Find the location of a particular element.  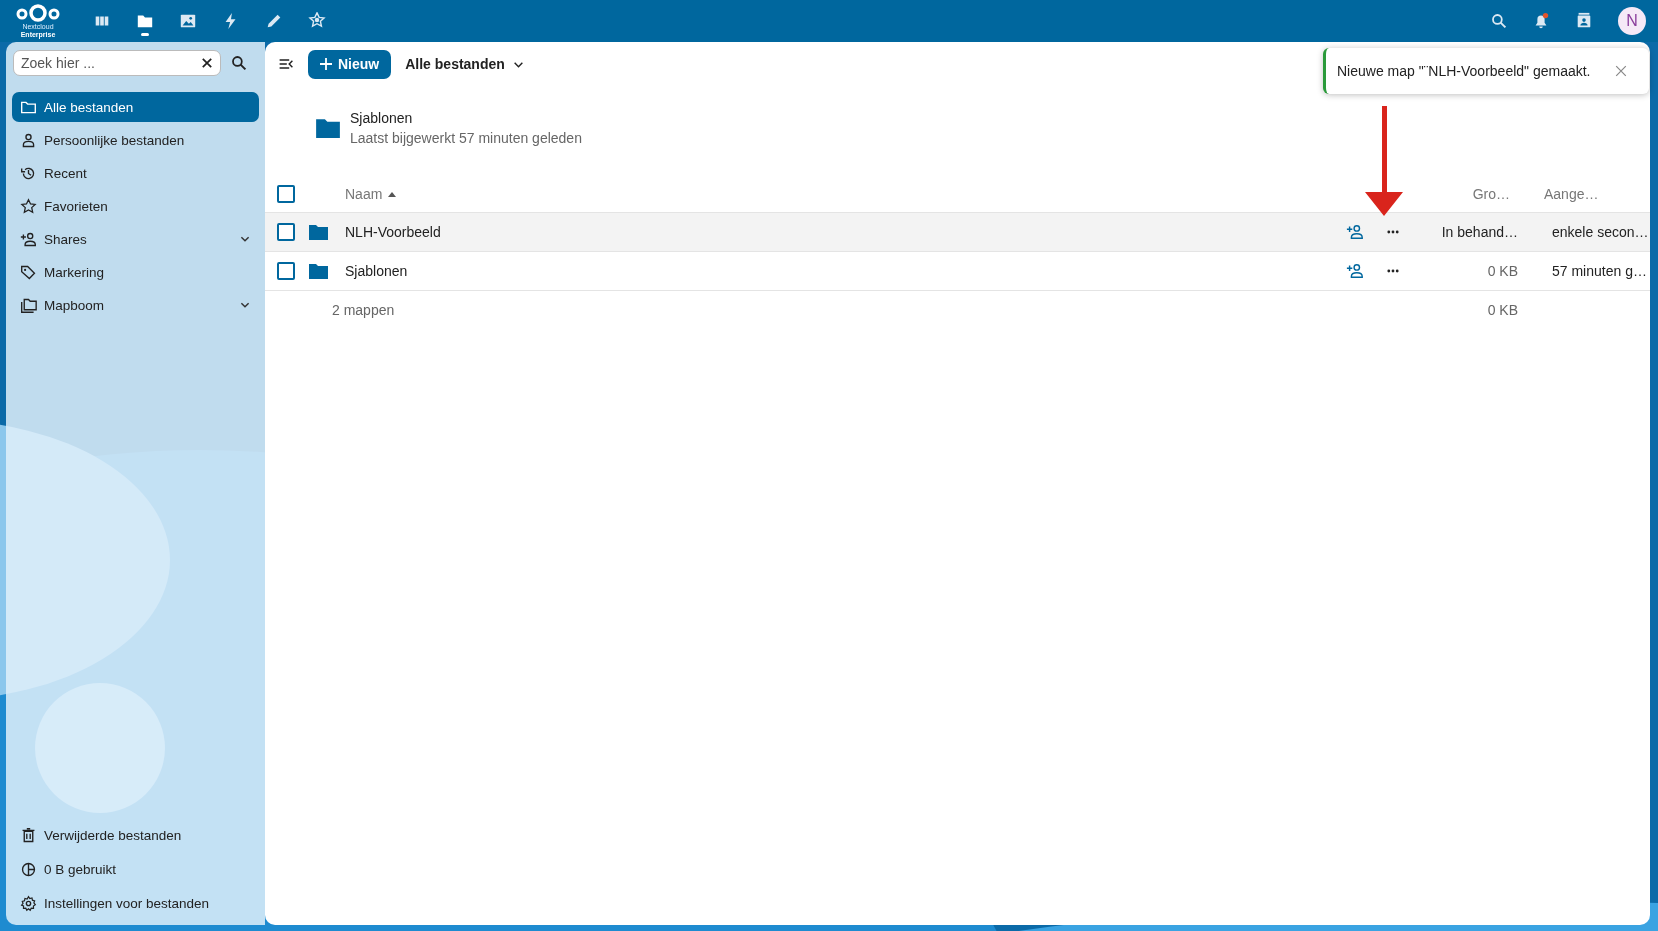

logo is located at coordinates (38, 14).